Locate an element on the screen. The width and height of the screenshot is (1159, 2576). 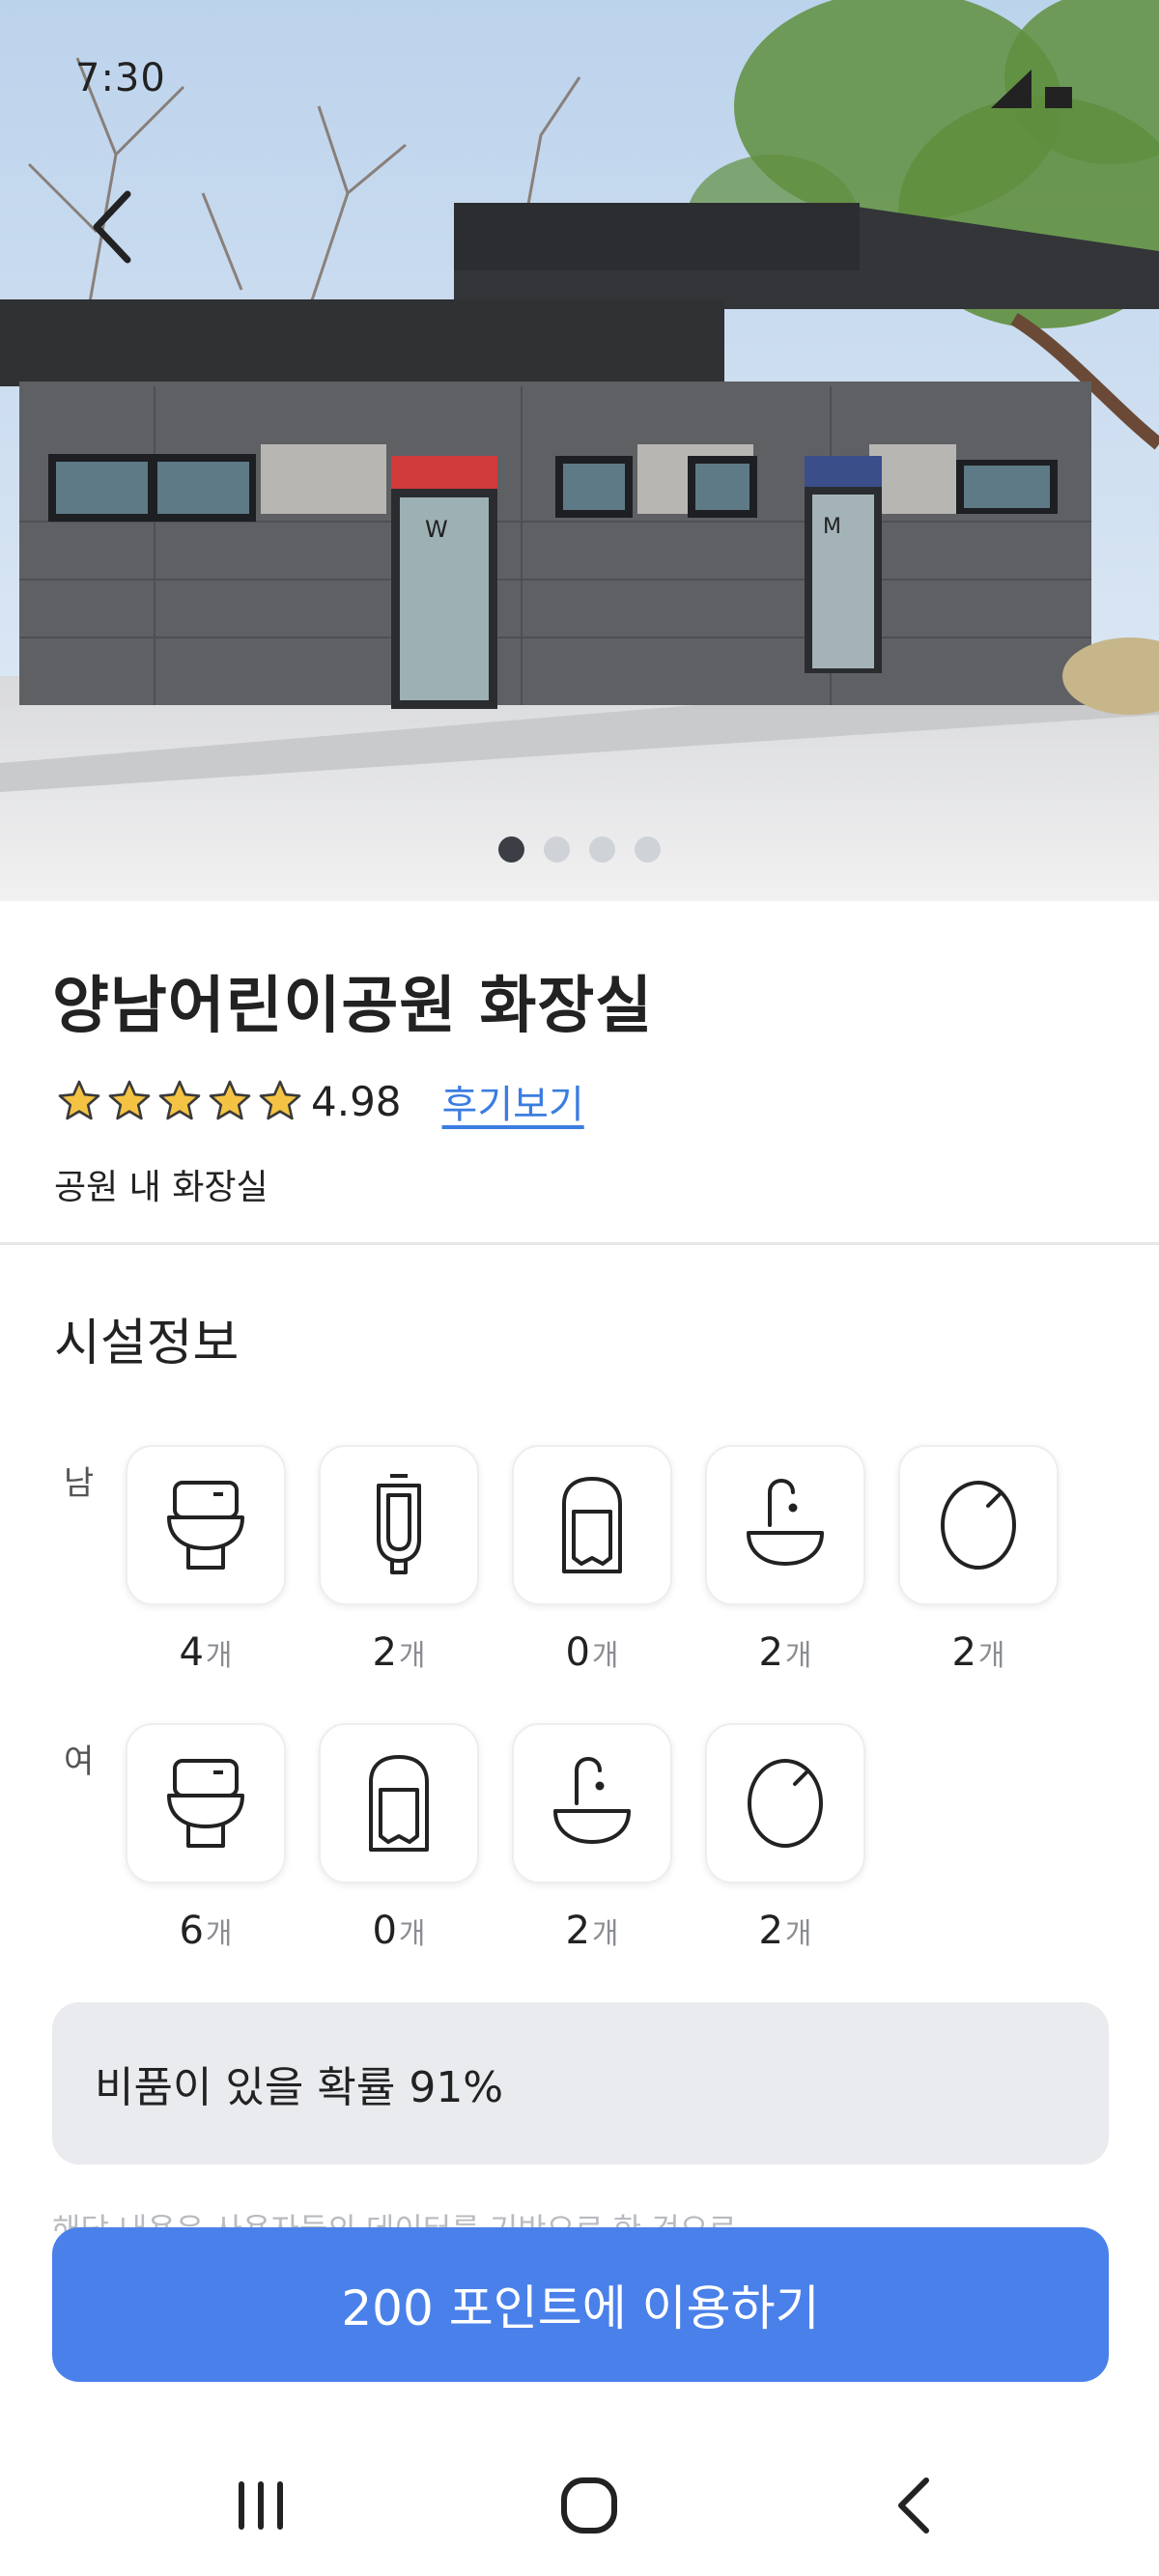
recent-apps-button is located at coordinates (261, 2505).